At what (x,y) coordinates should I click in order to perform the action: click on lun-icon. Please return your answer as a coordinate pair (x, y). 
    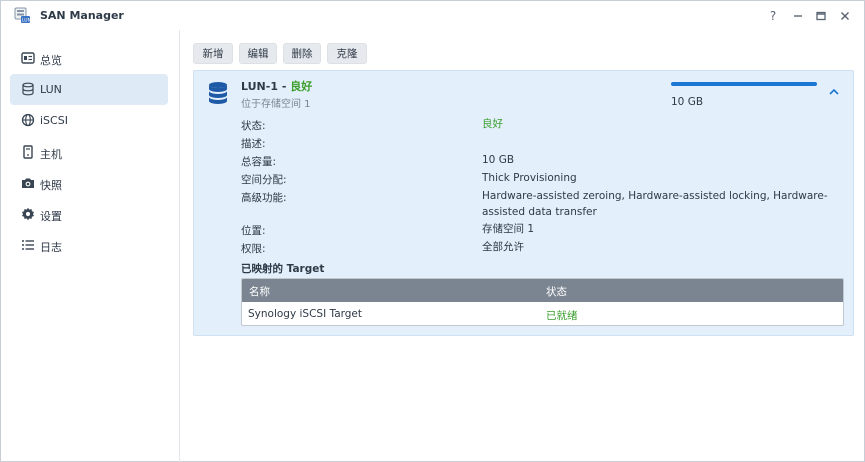
    Looking at the image, I should click on (28, 89).